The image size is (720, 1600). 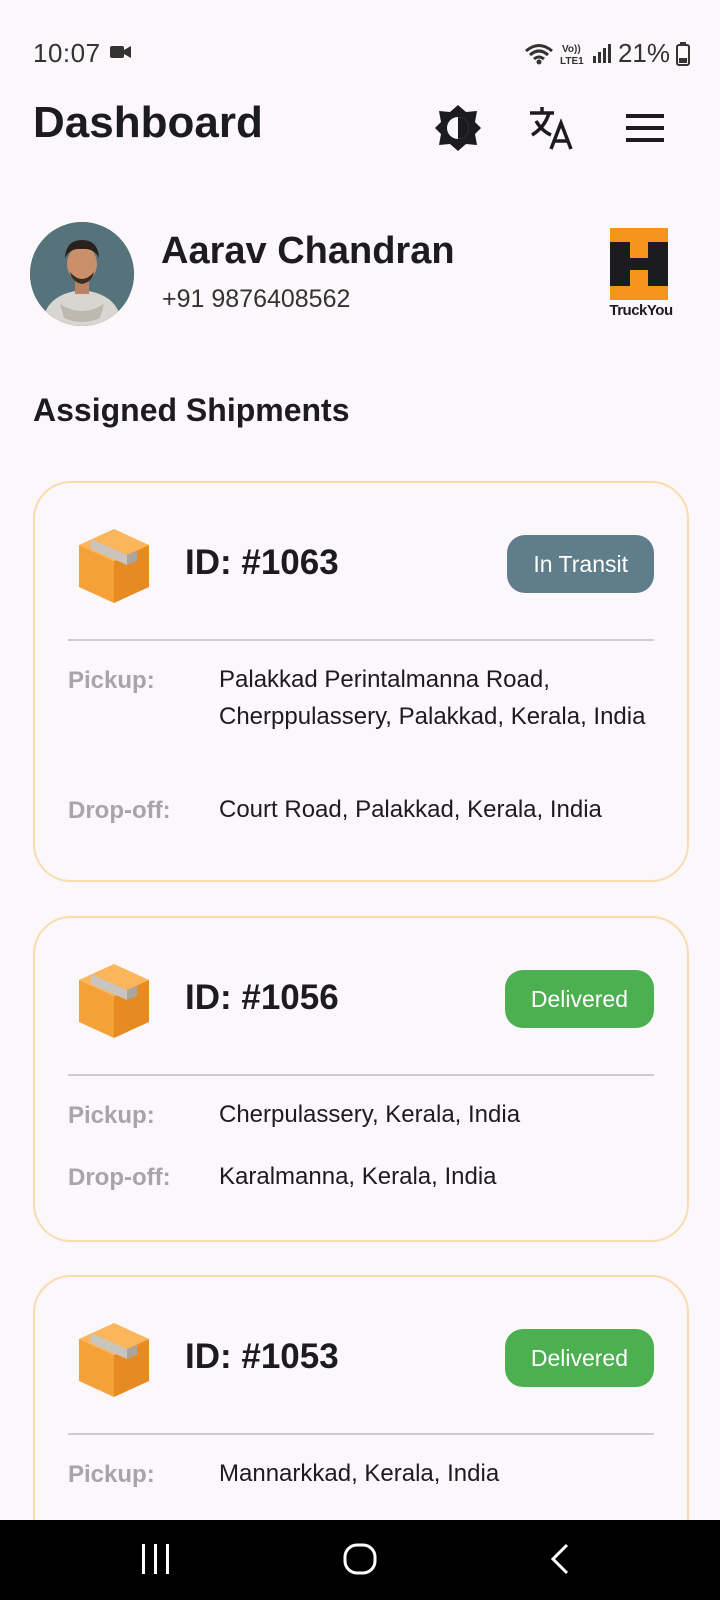 I want to click on shipment-id: ID: #1063, so click(x=262, y=562).